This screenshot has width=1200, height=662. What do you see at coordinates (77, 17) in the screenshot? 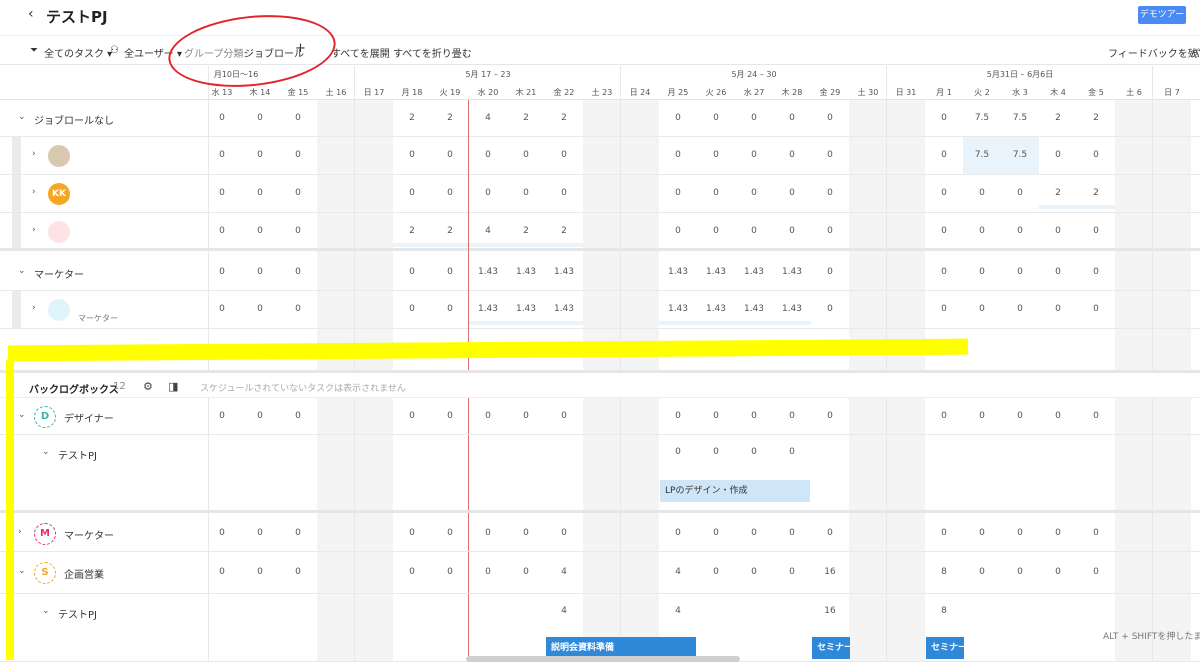
I see `page-title: テストPJ` at bounding box center [77, 17].